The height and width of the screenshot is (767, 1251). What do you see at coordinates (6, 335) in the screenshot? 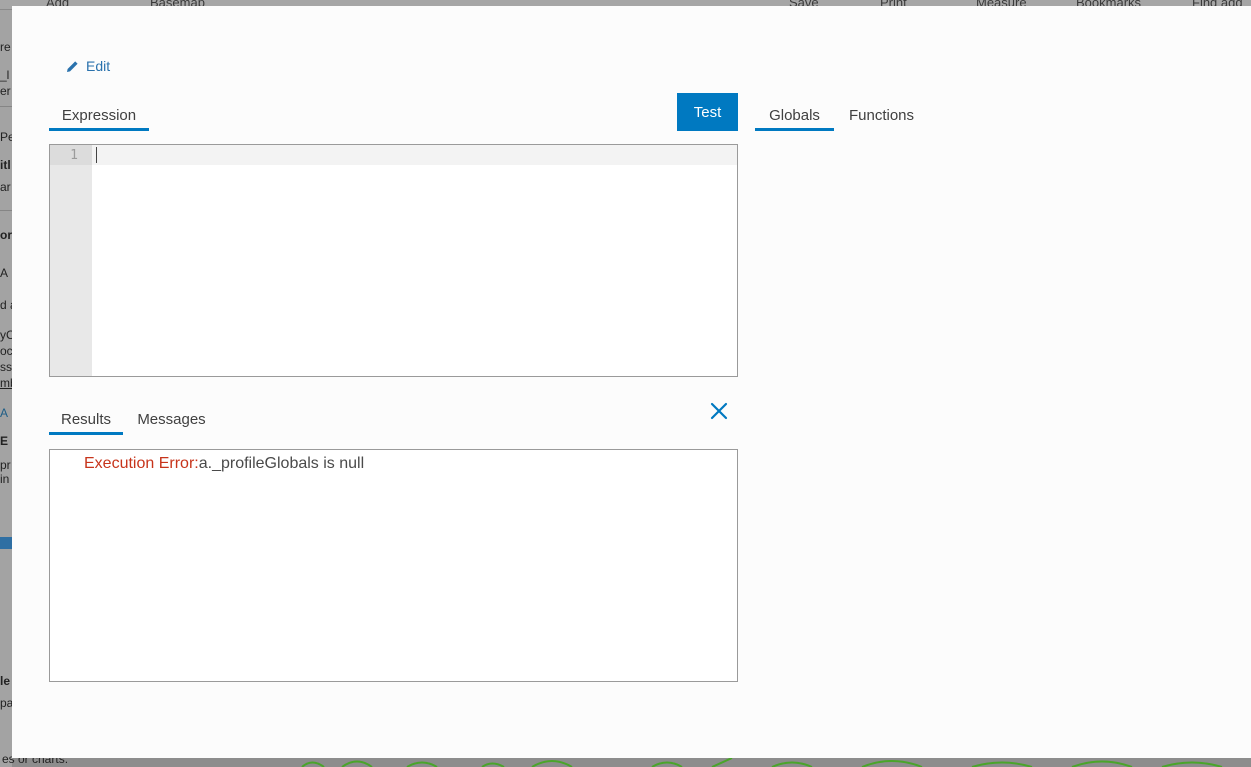
I see `sidebar-fragment: yC` at bounding box center [6, 335].